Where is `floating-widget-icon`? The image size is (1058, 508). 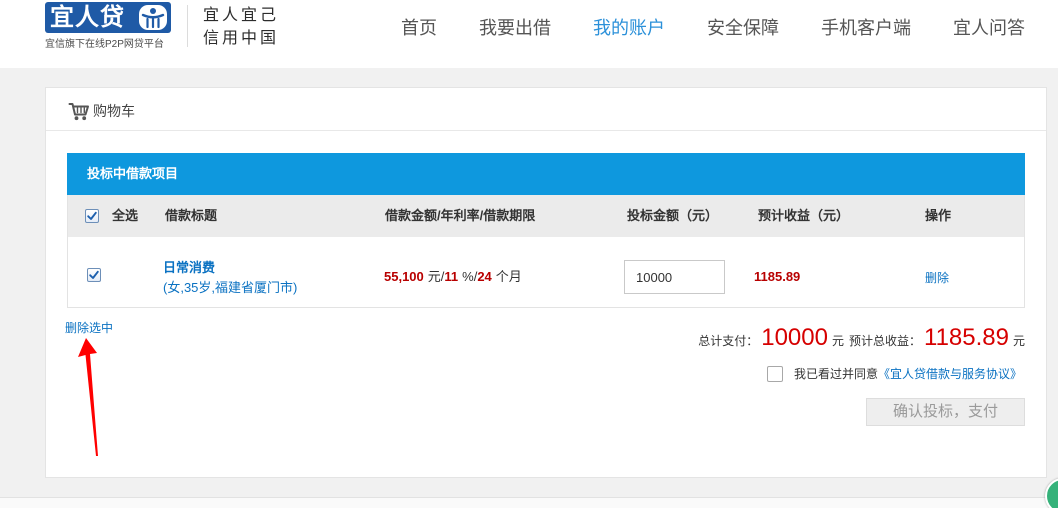
floating-widget-icon is located at coordinates (1050, 492).